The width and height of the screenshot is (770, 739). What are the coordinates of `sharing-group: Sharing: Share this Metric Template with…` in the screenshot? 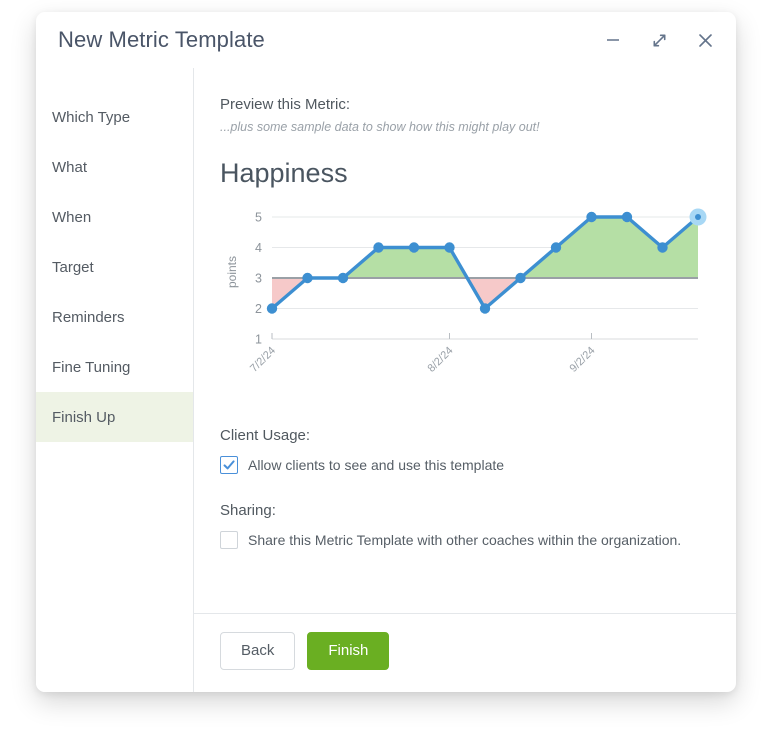 It's located at (465, 525).